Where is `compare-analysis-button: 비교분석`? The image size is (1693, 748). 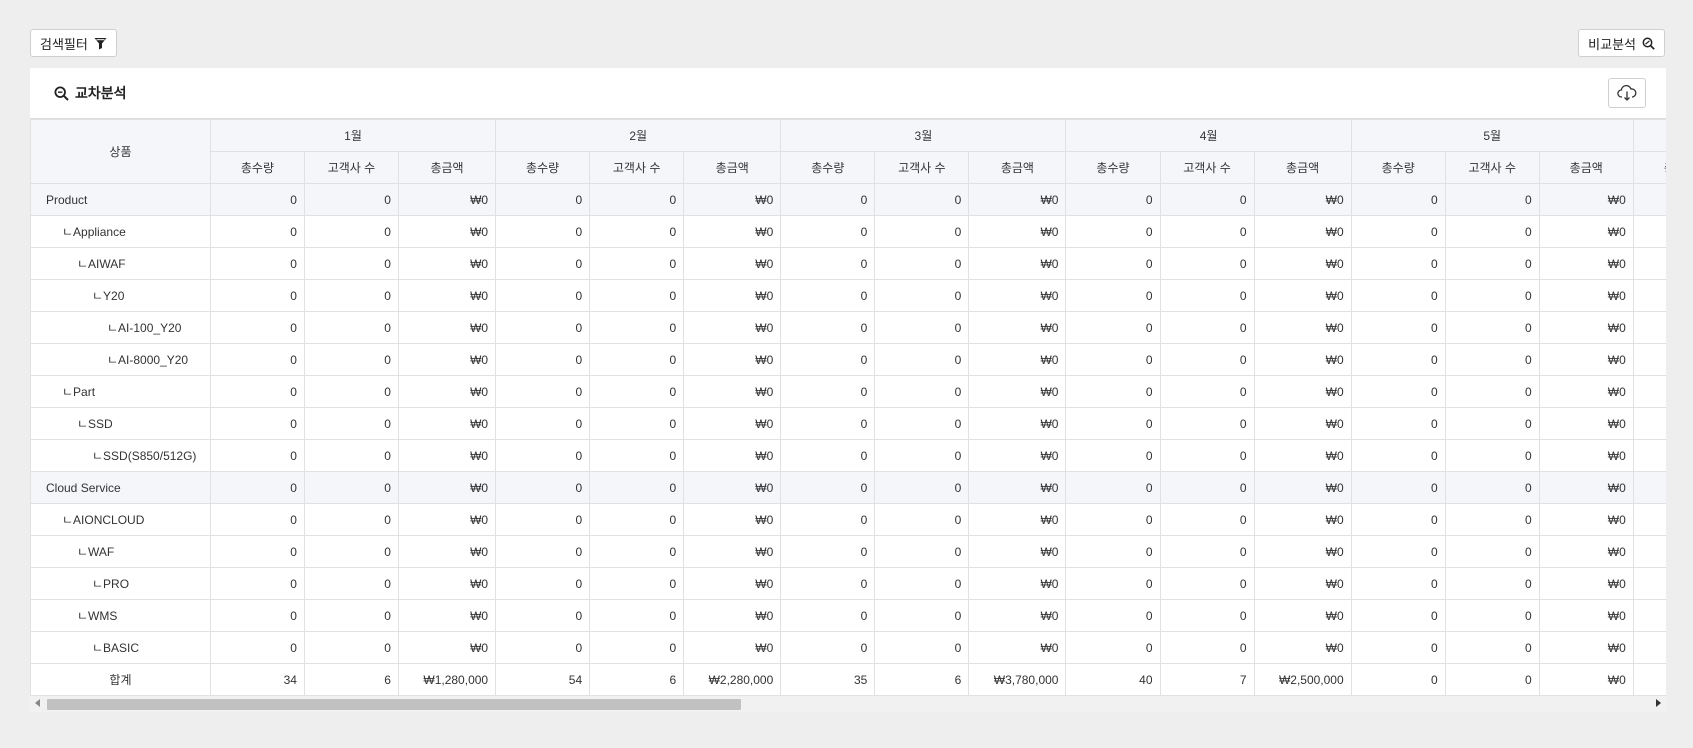
compare-analysis-button: 비교분석 is located at coordinates (1621, 43).